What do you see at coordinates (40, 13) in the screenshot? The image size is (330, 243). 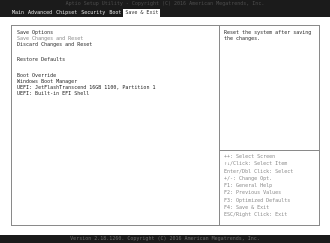 I see `tab-advanced: Advanced` at bounding box center [40, 13].